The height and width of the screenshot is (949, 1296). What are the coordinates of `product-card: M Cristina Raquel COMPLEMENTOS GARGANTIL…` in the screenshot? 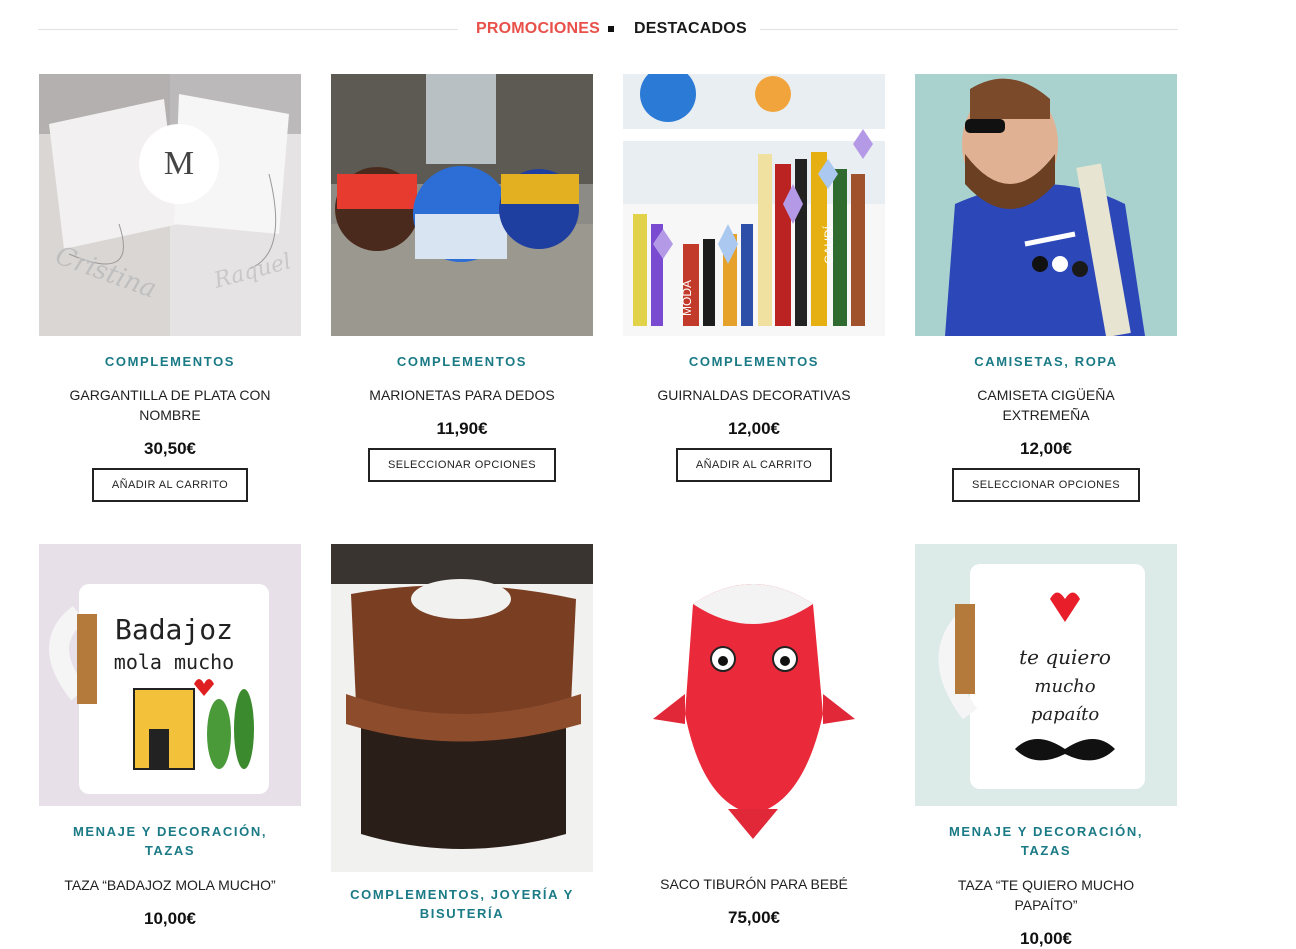 It's located at (170, 288).